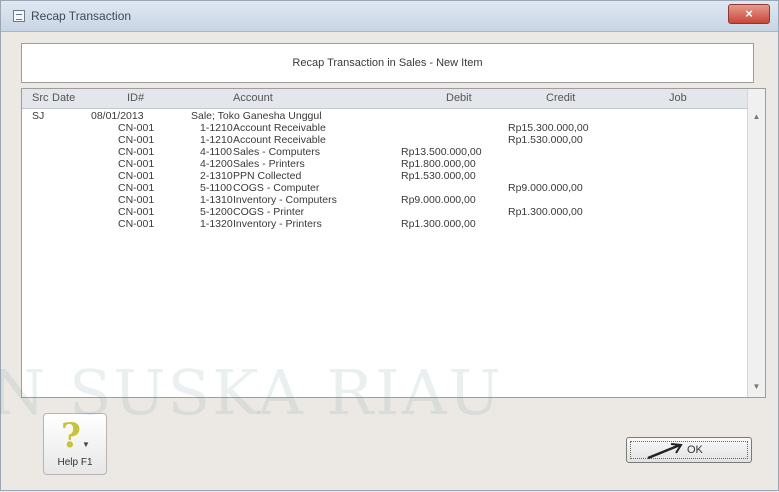  I want to click on ok-checkmark-icon, so click(665, 451).